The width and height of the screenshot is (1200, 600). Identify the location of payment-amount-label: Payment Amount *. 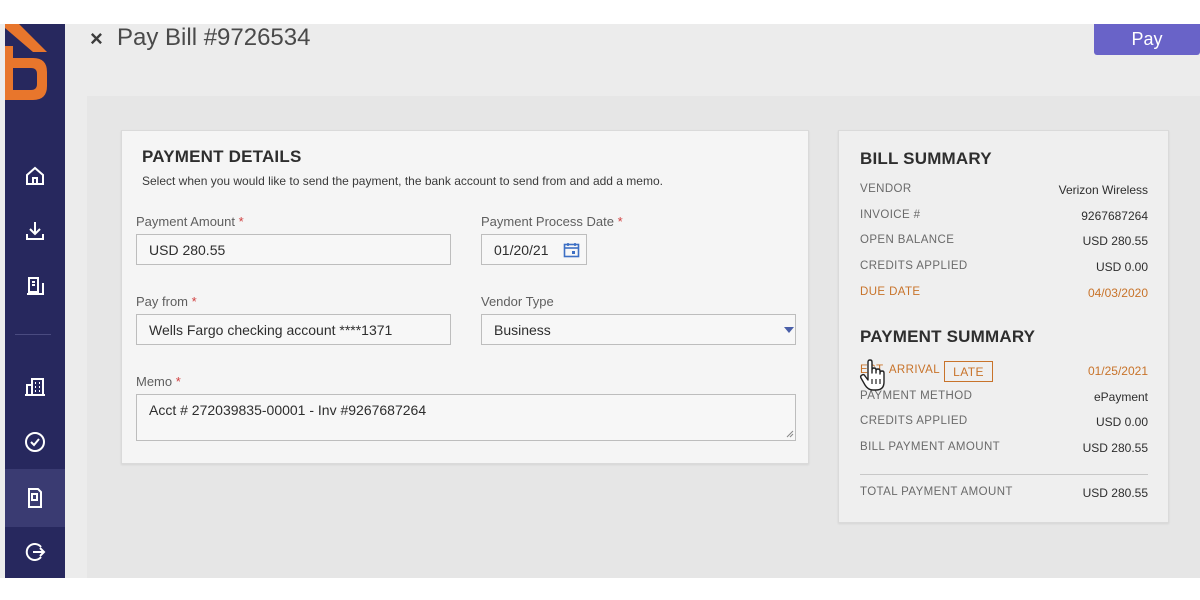
(190, 221).